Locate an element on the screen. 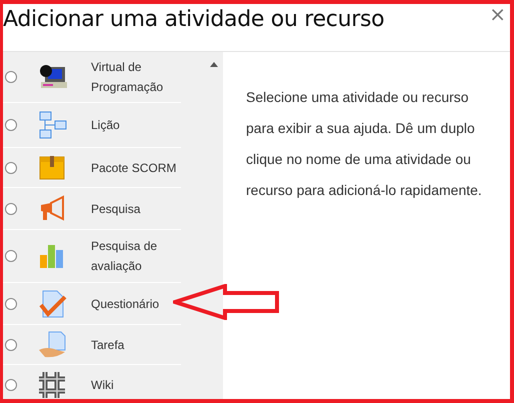 This screenshot has width=514, height=403. activity-name: Pacote SCORM is located at coordinates (133, 168).